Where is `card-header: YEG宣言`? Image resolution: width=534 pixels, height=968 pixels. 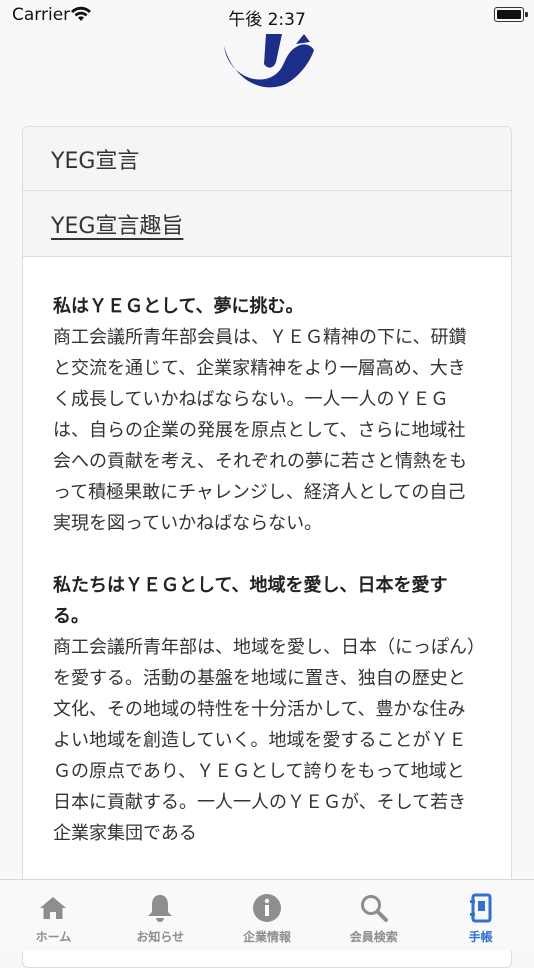 card-header: YEG宣言 is located at coordinates (267, 159).